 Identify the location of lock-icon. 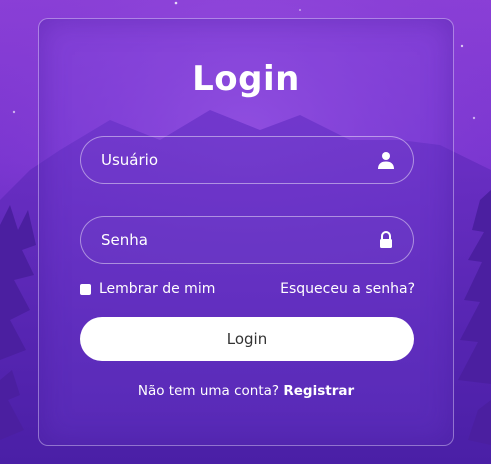
(386, 240).